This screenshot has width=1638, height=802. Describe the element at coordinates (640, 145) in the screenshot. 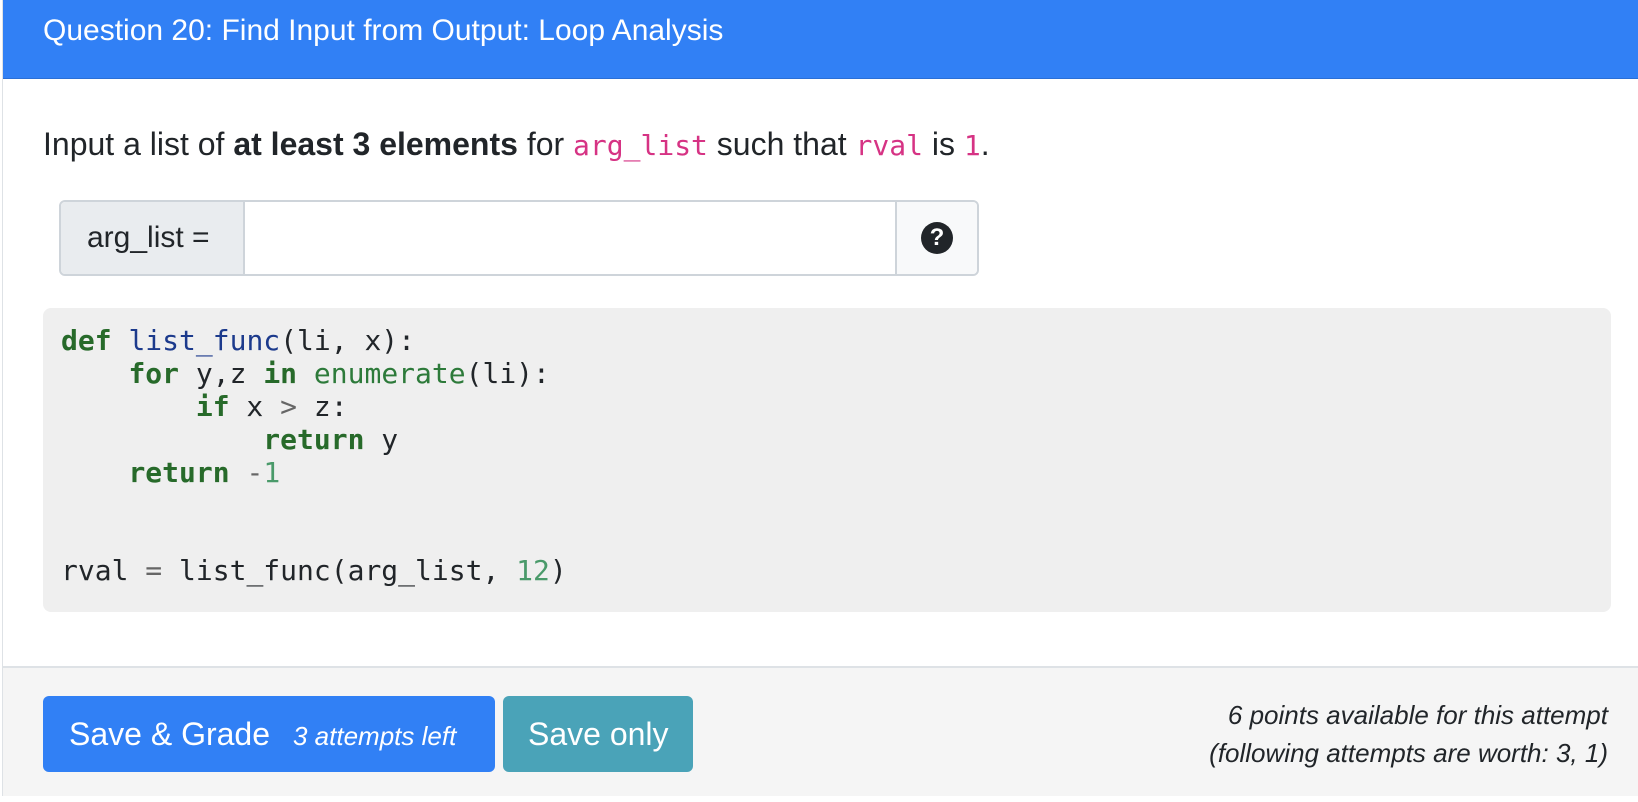

I see `prompt-code-arg-list: arg_list` at that location.